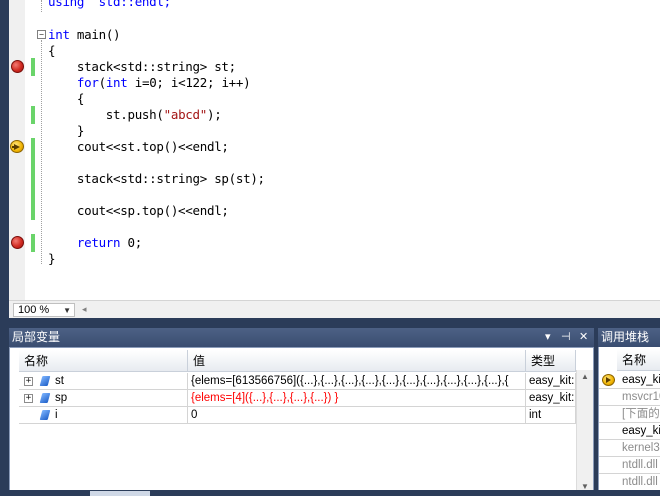  I want to click on panel-title: 局部变量, so click(36, 337).